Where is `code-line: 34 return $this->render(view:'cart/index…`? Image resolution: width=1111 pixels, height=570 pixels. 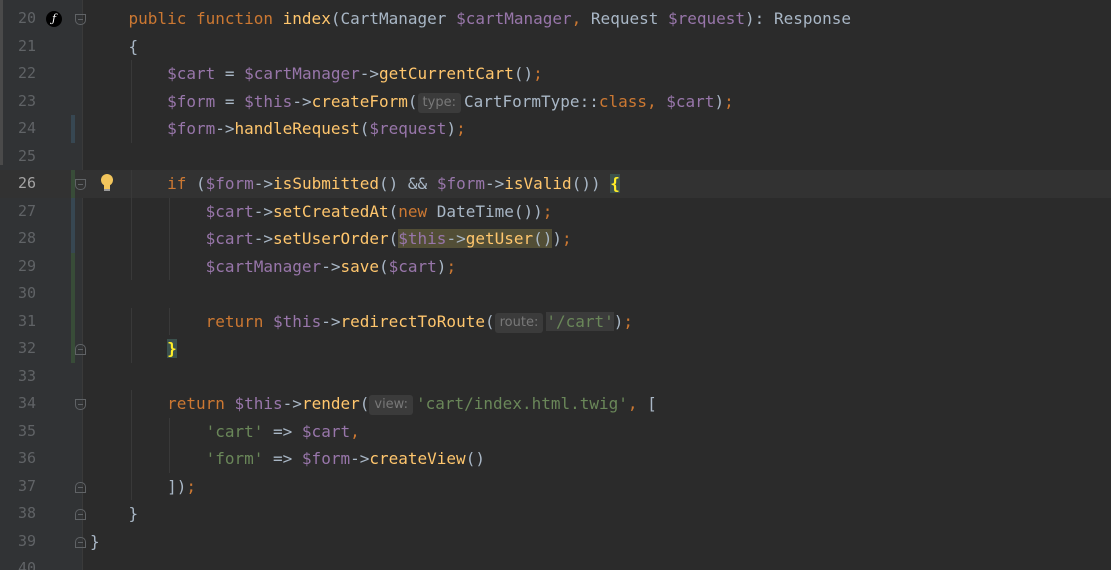 code-line: 34 return $this->render(view:'cart/index… is located at coordinates (555, 404).